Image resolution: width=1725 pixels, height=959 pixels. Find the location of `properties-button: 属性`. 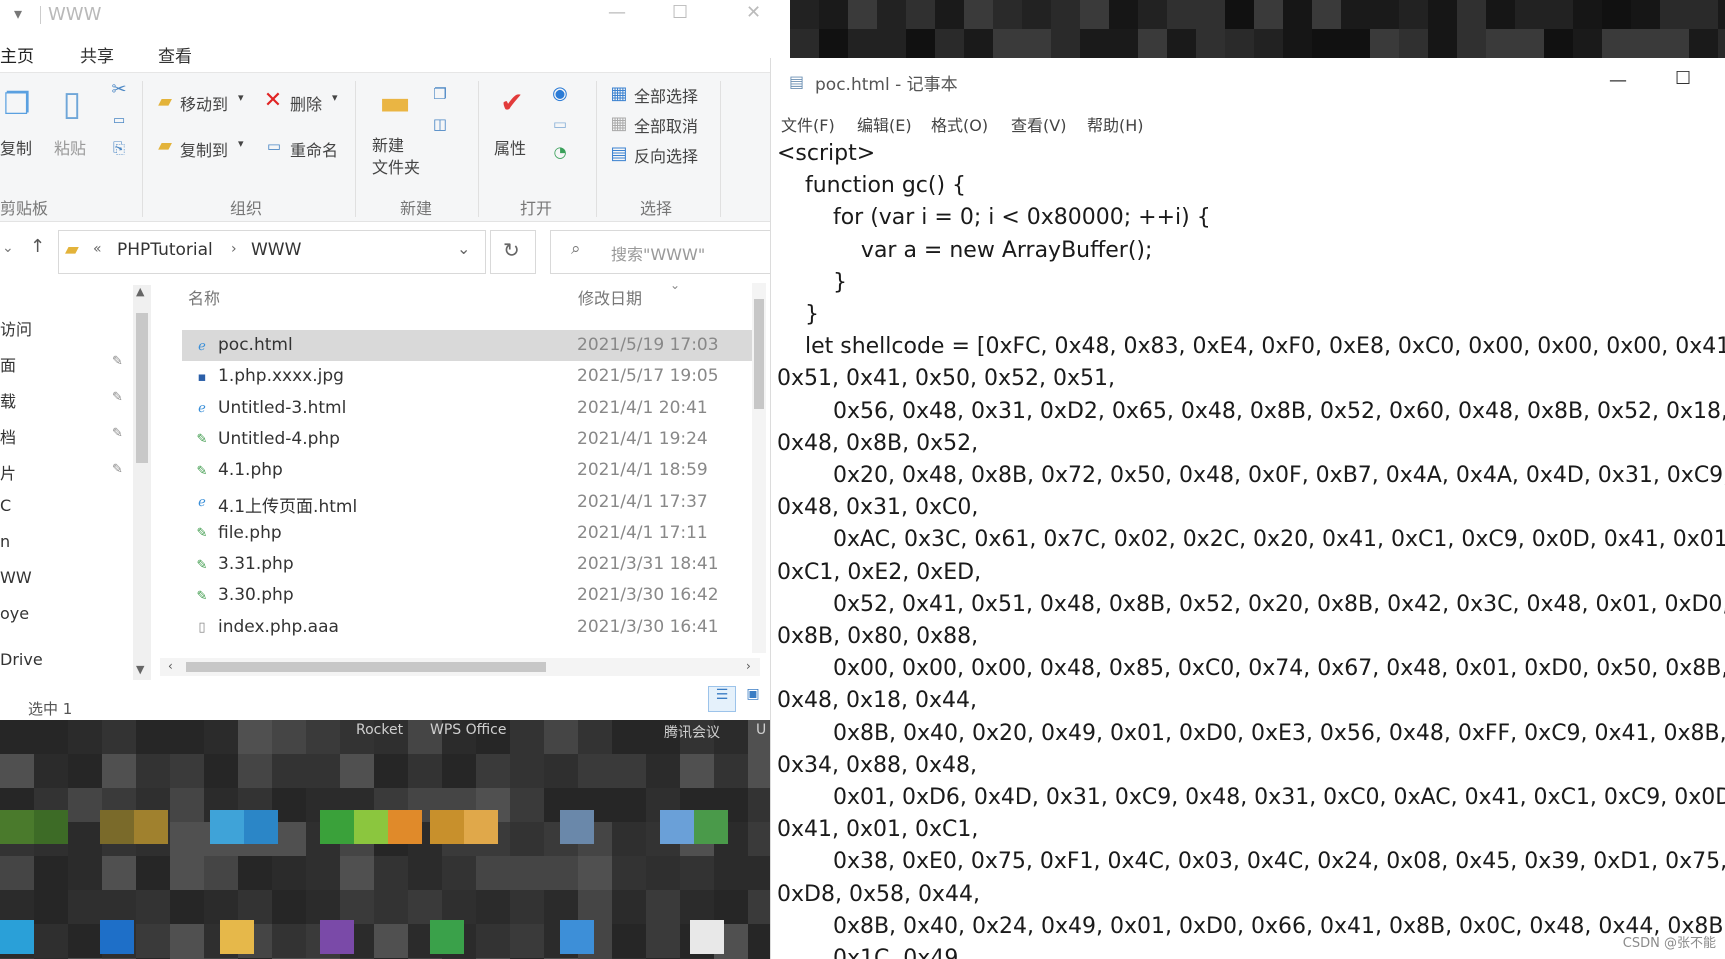

properties-button: 属性 is located at coordinates (510, 147).